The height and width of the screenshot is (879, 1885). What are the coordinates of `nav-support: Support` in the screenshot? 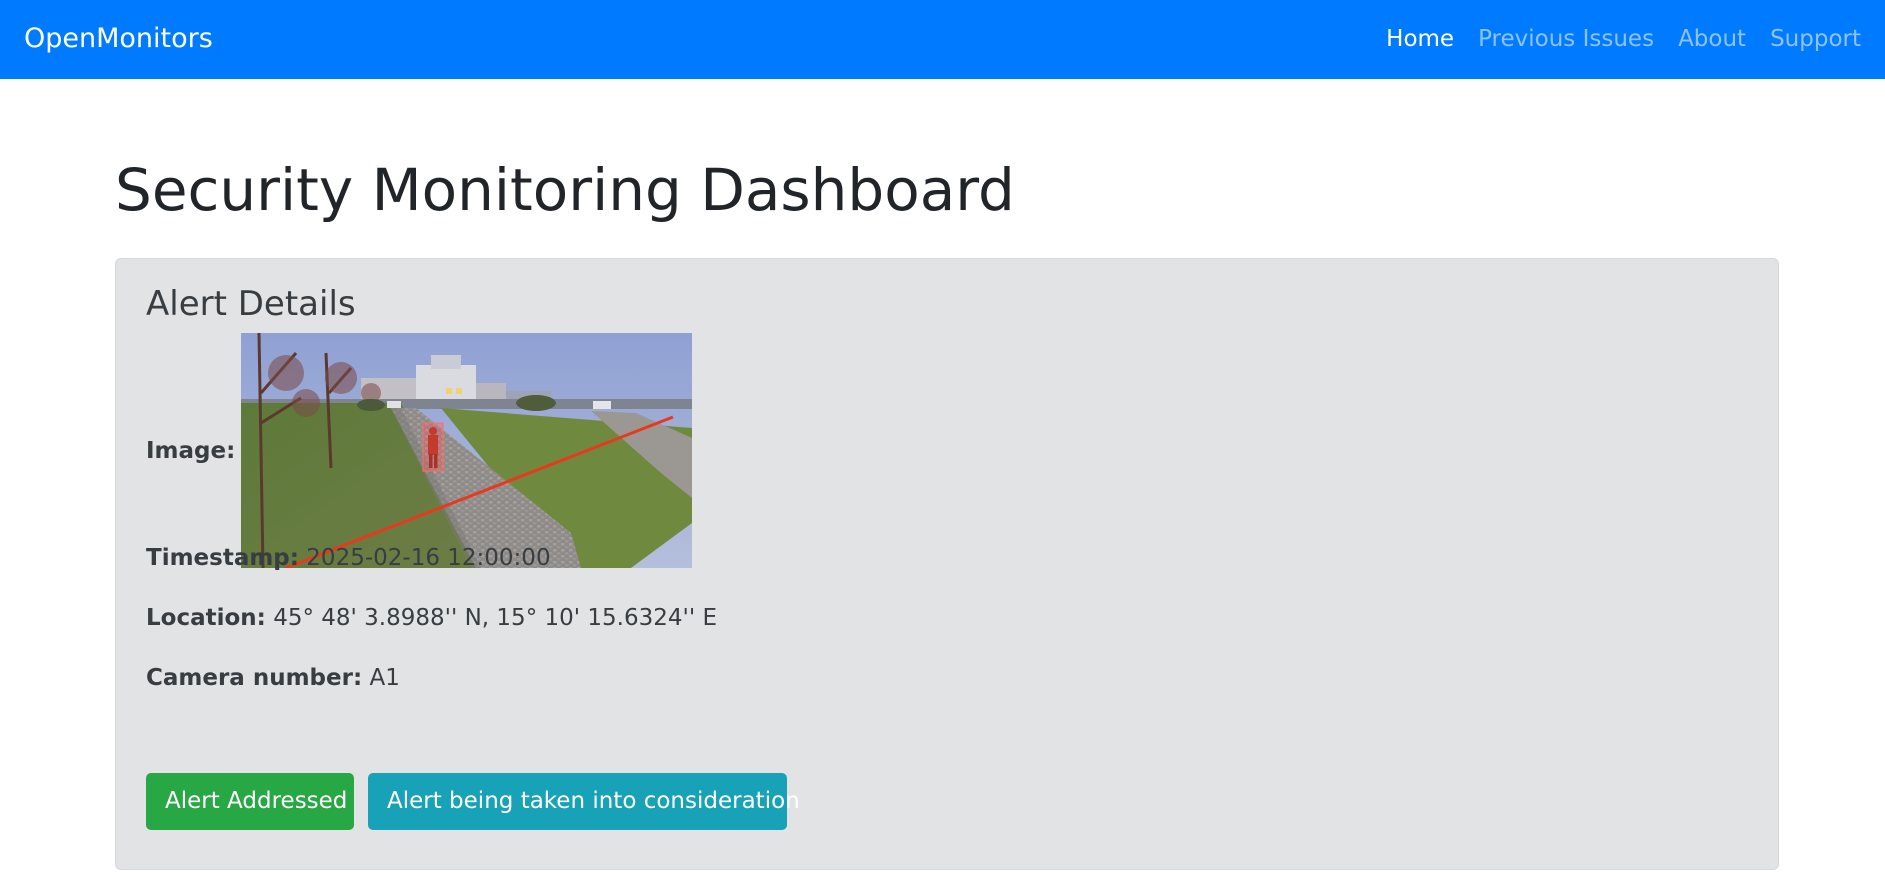 It's located at (1815, 39).